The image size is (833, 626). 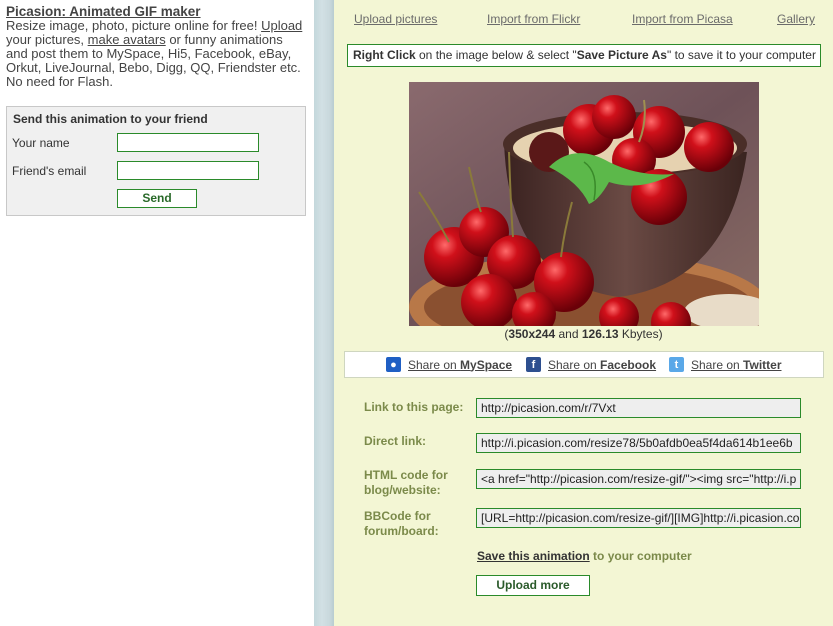 What do you see at coordinates (600, 334) in the screenshot?
I see `image-size: 126.13` at bounding box center [600, 334].